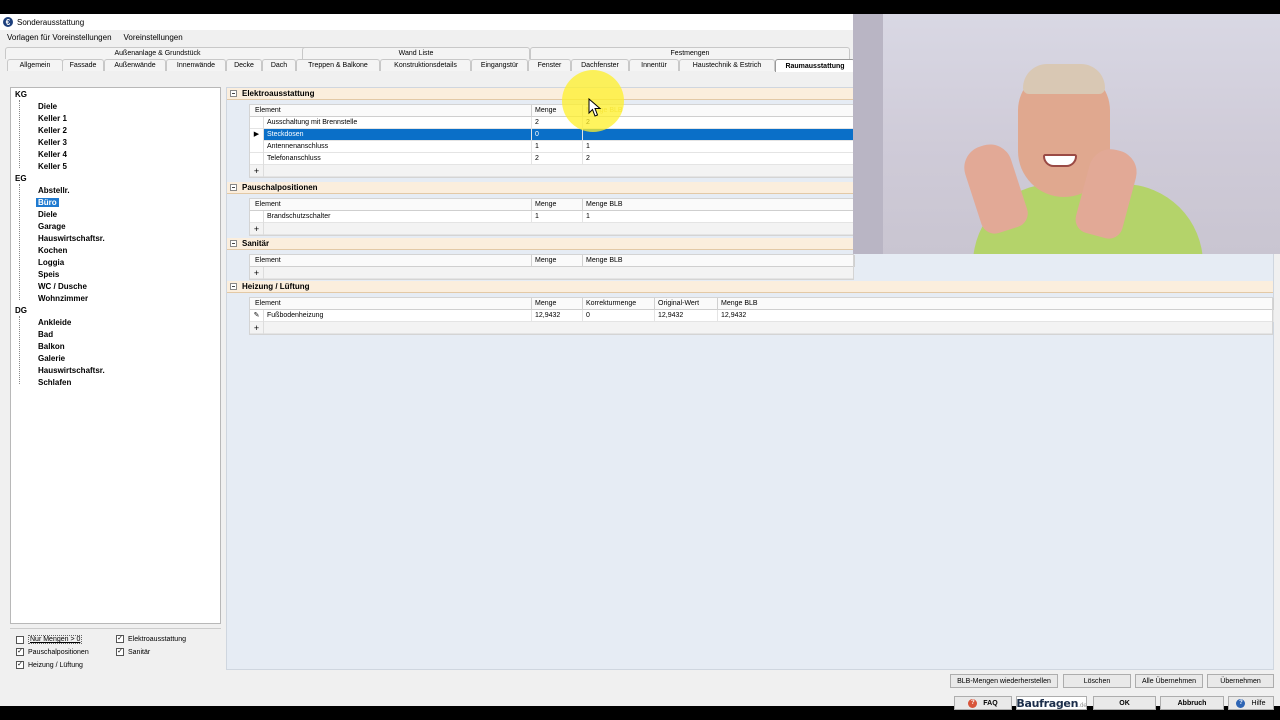  I want to click on checkbox-sanitaer: ✓ Sanitär, so click(133, 652).